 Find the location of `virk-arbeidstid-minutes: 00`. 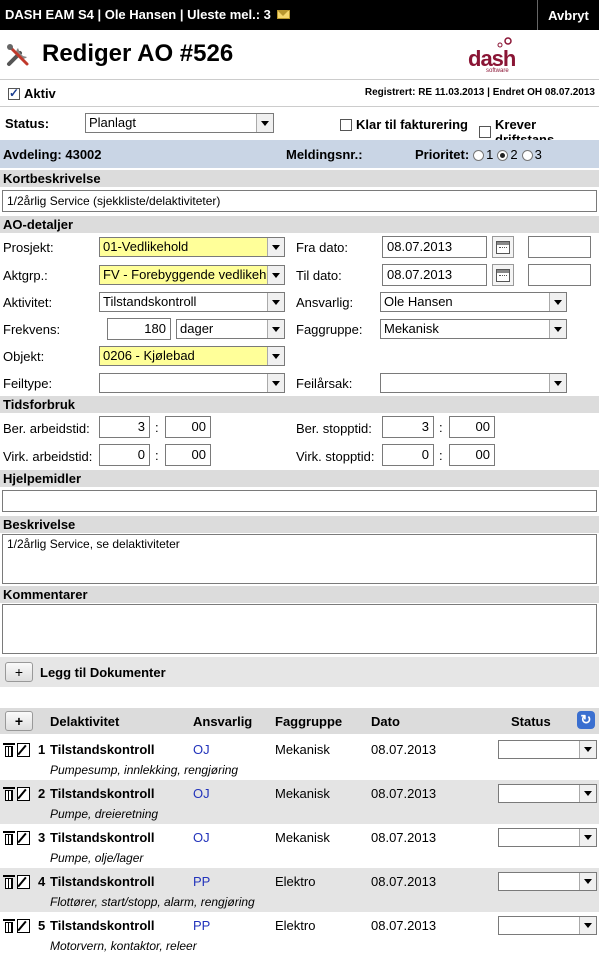

virk-arbeidstid-minutes: 00 is located at coordinates (188, 455).